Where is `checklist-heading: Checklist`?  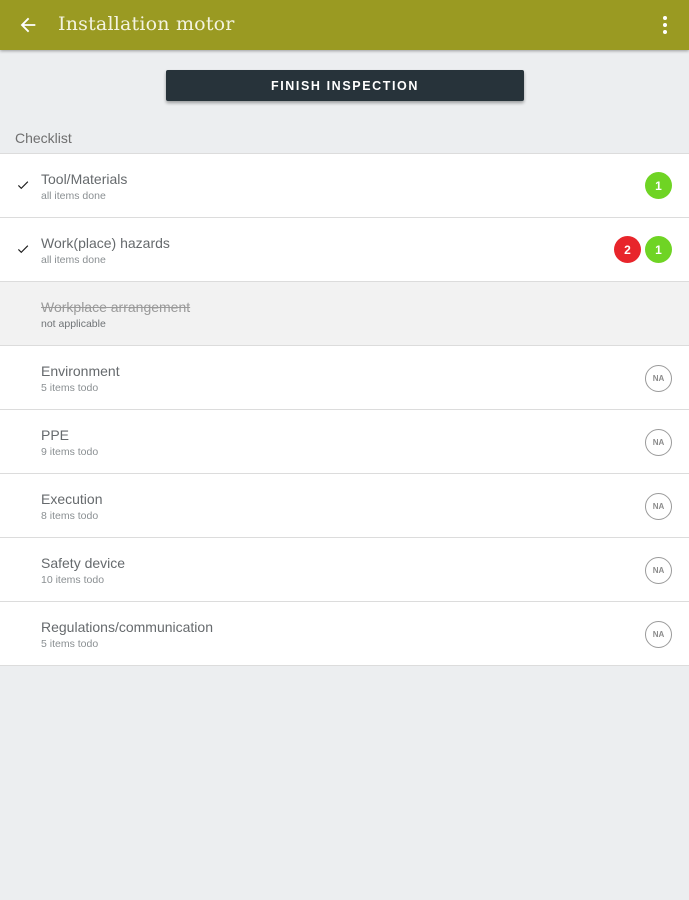
checklist-heading: Checklist is located at coordinates (43, 138).